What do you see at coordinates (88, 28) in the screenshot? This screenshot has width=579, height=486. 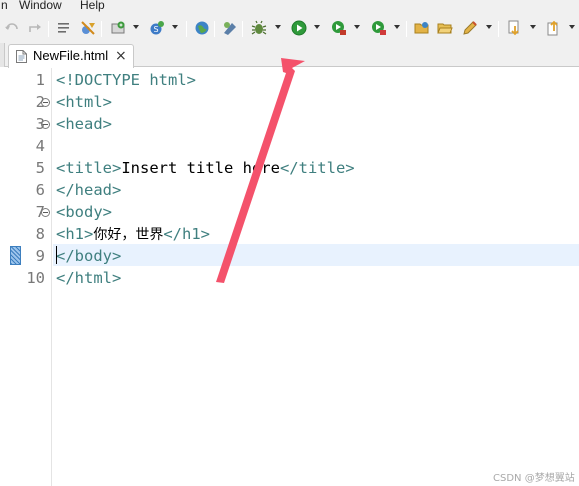 I see `skip-breakpoints-icon` at bounding box center [88, 28].